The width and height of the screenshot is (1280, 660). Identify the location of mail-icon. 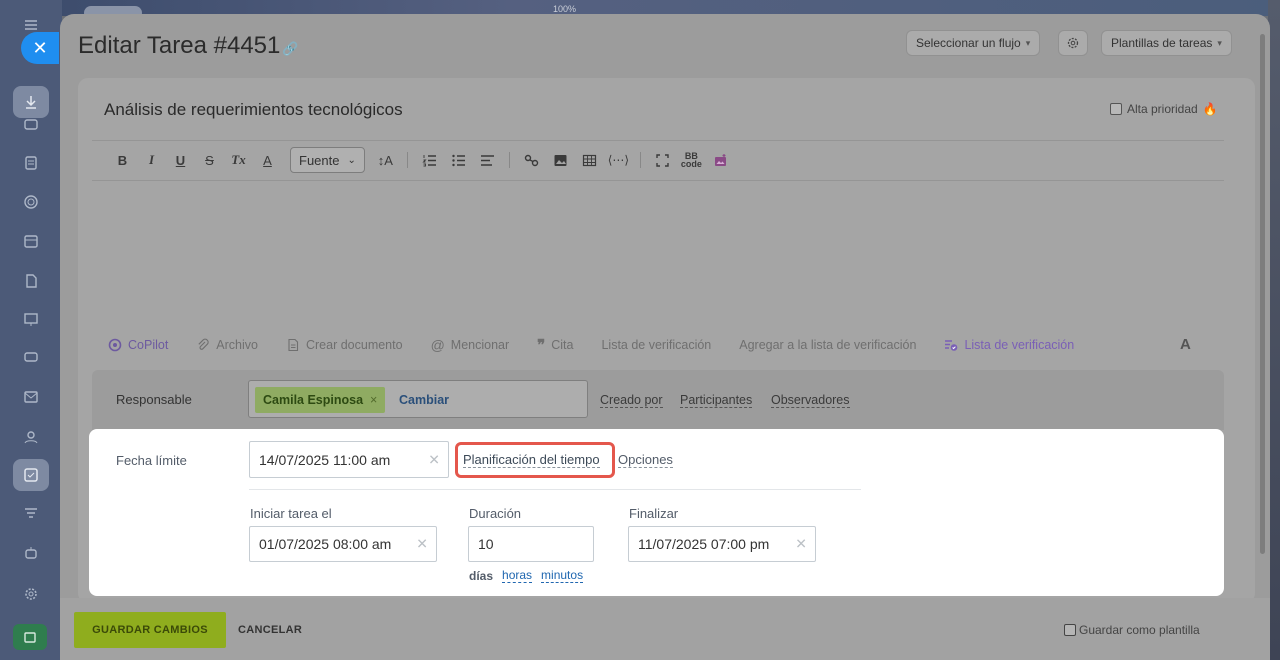
(31, 397).